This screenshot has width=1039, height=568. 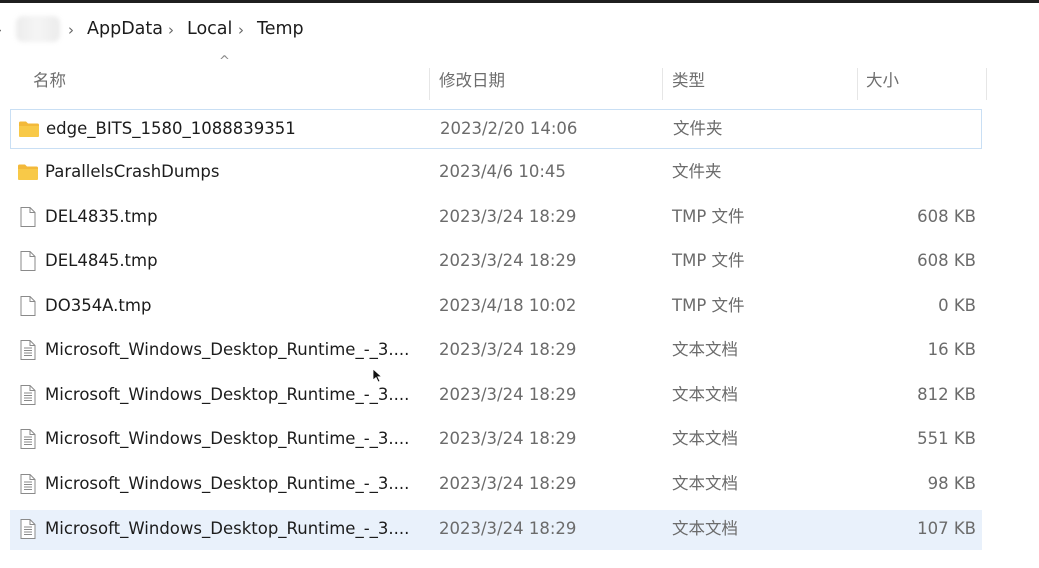 What do you see at coordinates (101, 216) in the screenshot?
I see `file-name: DEL4835.tmp` at bounding box center [101, 216].